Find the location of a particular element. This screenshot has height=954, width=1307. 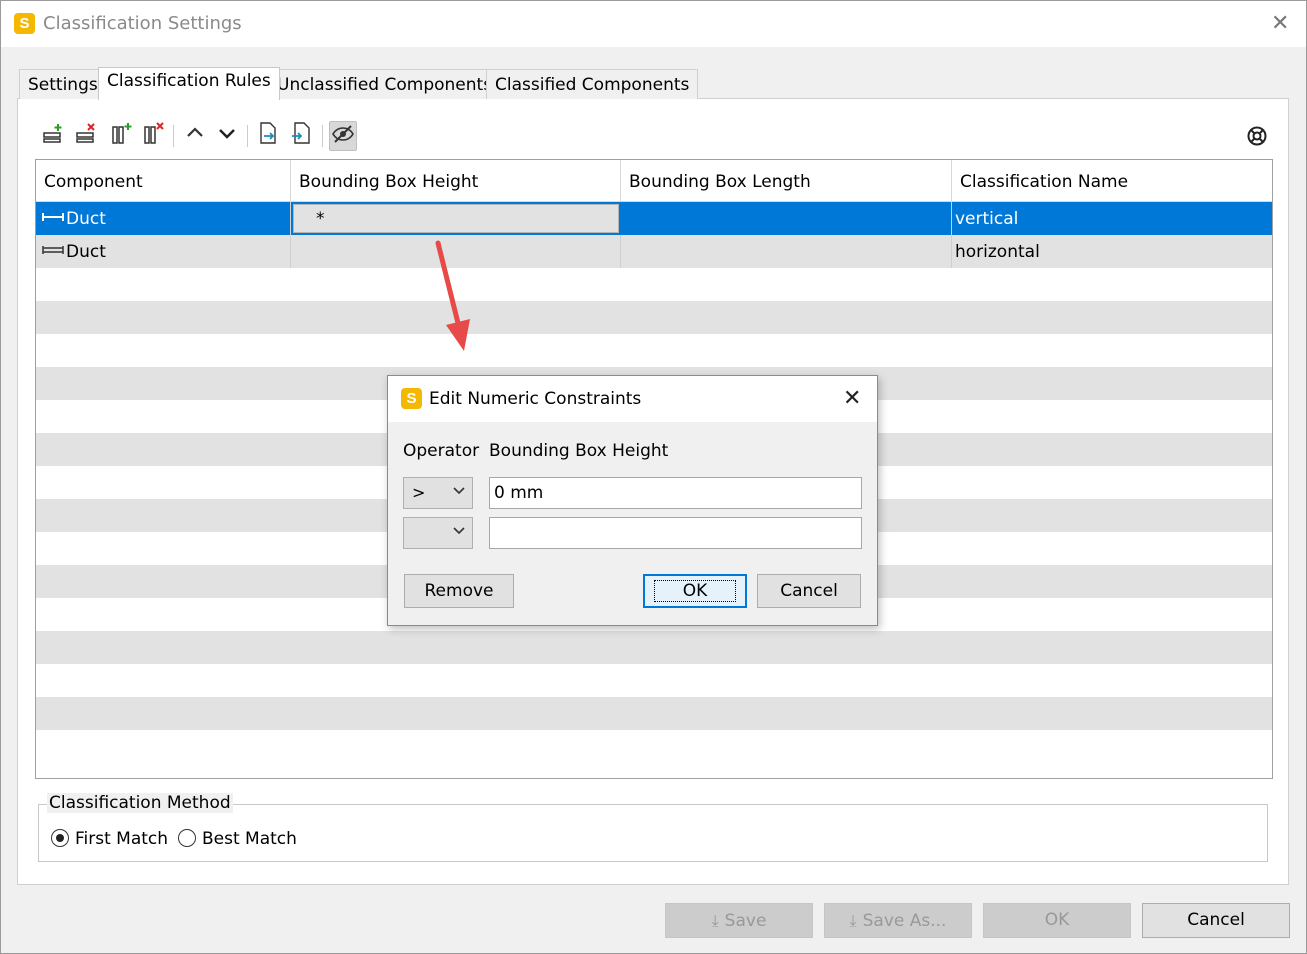

move-up-icon is located at coordinates (195, 136).